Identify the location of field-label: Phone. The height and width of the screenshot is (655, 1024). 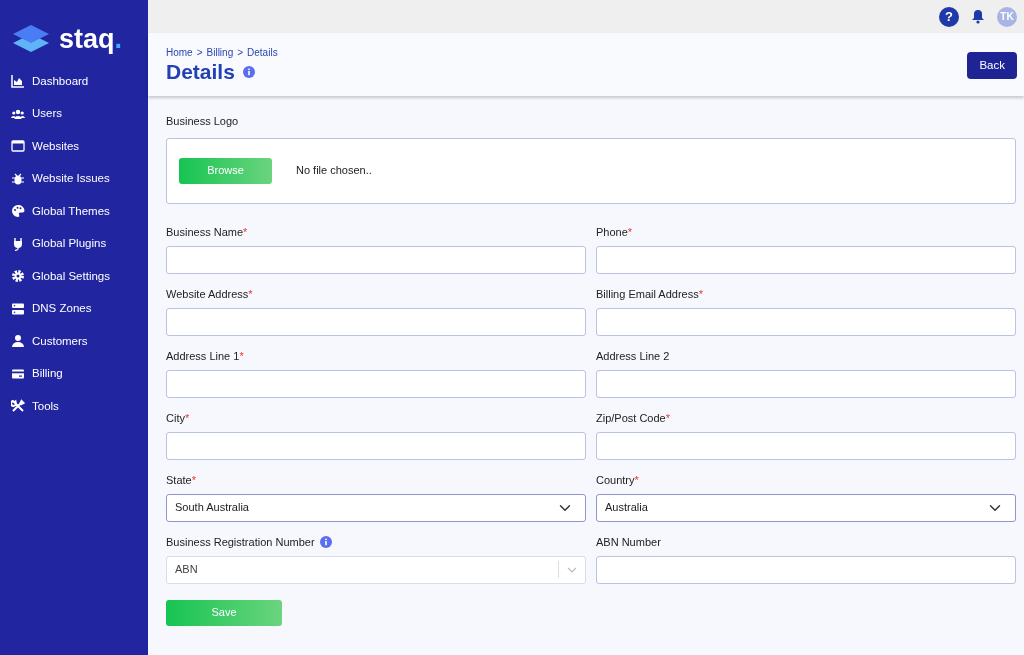
(612, 232).